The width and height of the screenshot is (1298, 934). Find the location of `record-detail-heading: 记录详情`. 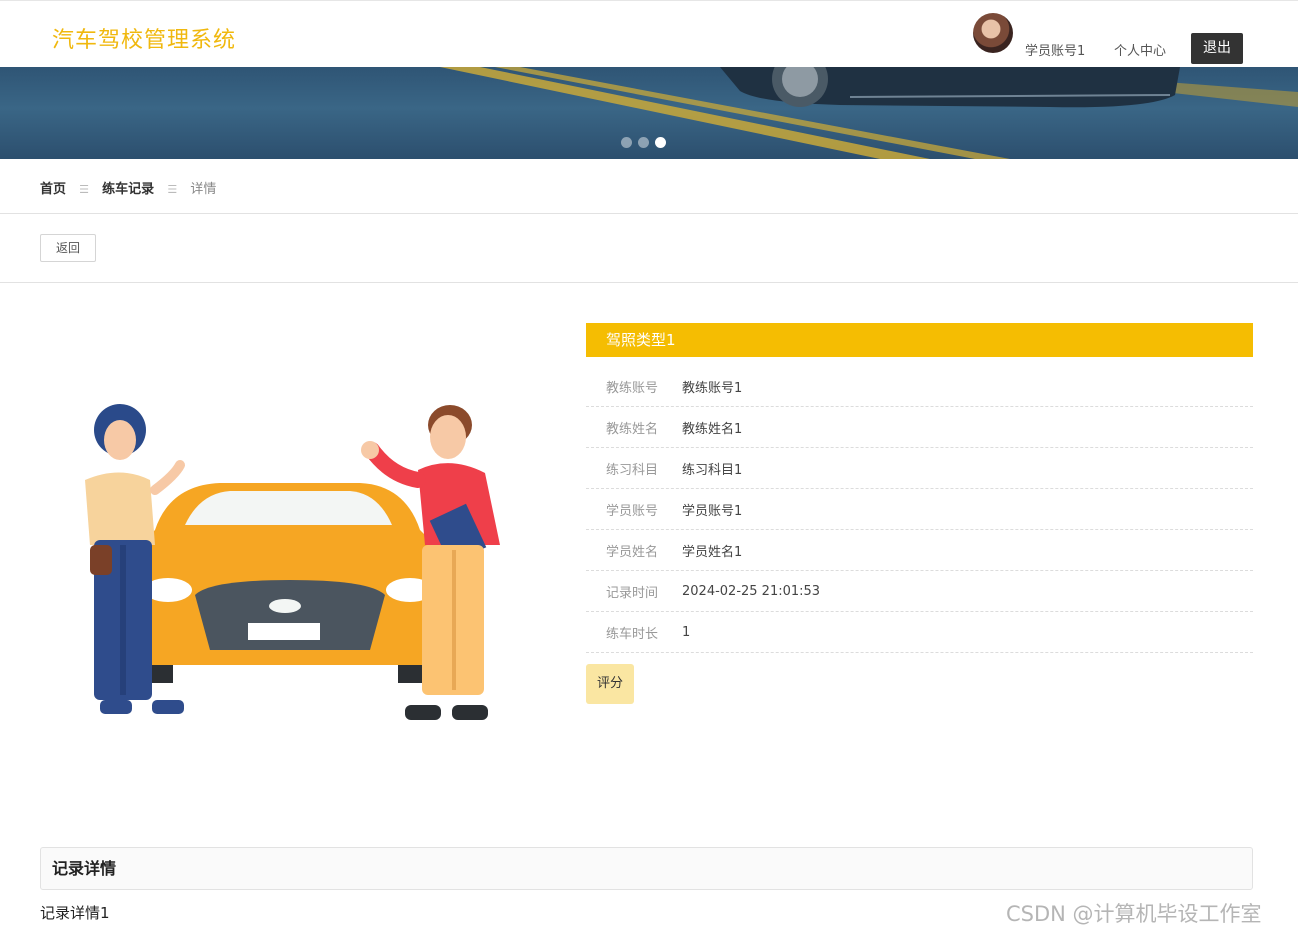

record-detail-heading: 记录详情 is located at coordinates (646, 868).